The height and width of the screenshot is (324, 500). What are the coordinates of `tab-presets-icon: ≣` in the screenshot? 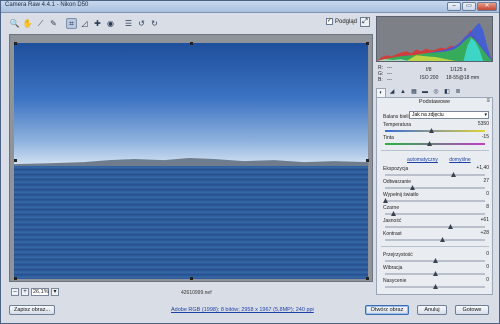 It's located at (458, 92).